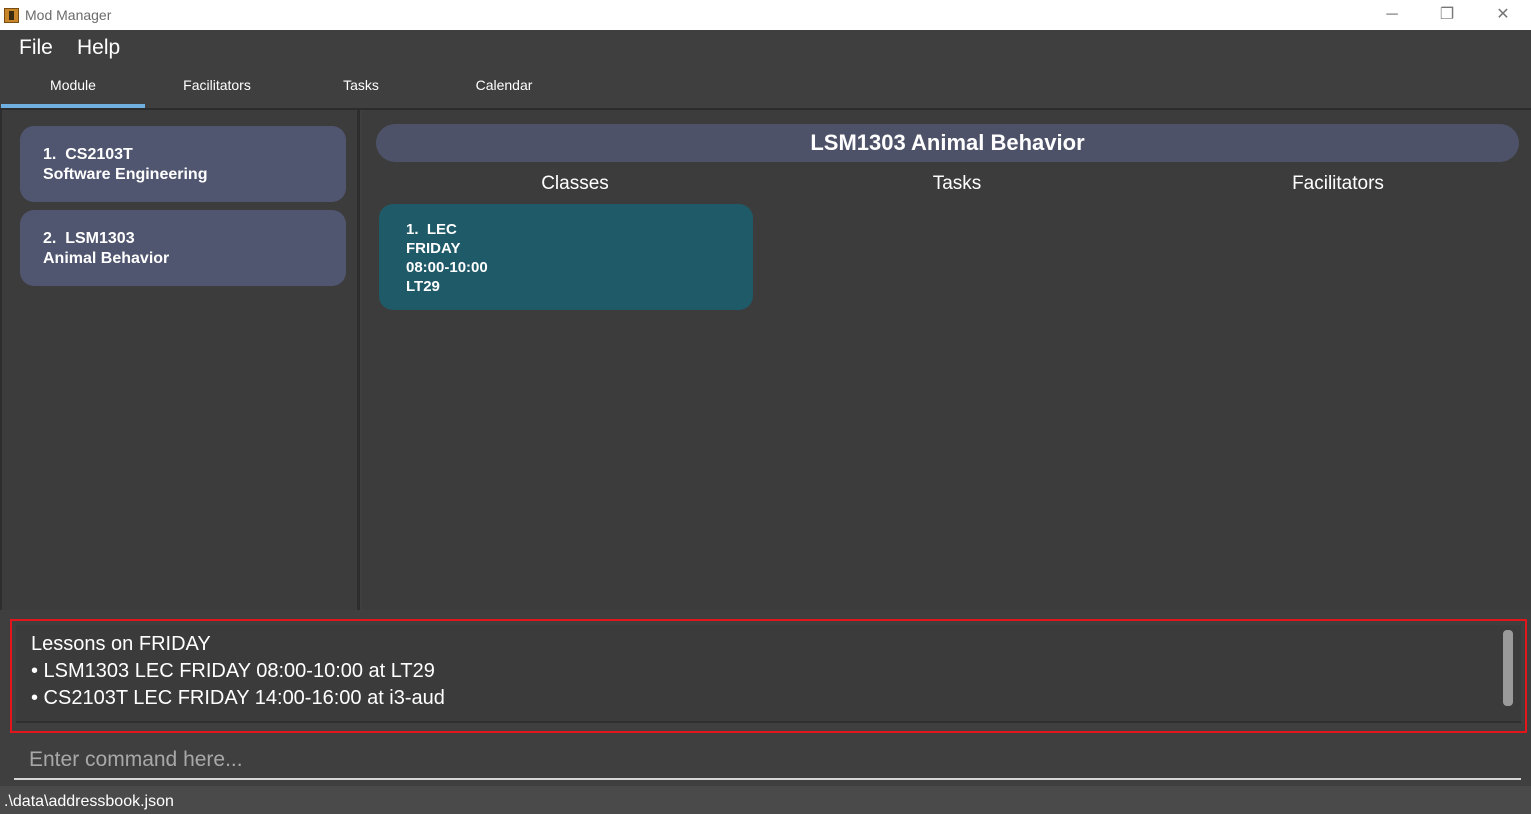 The image size is (1531, 814). I want to click on module-item-code-line: 2. LSM1303, so click(194, 239).